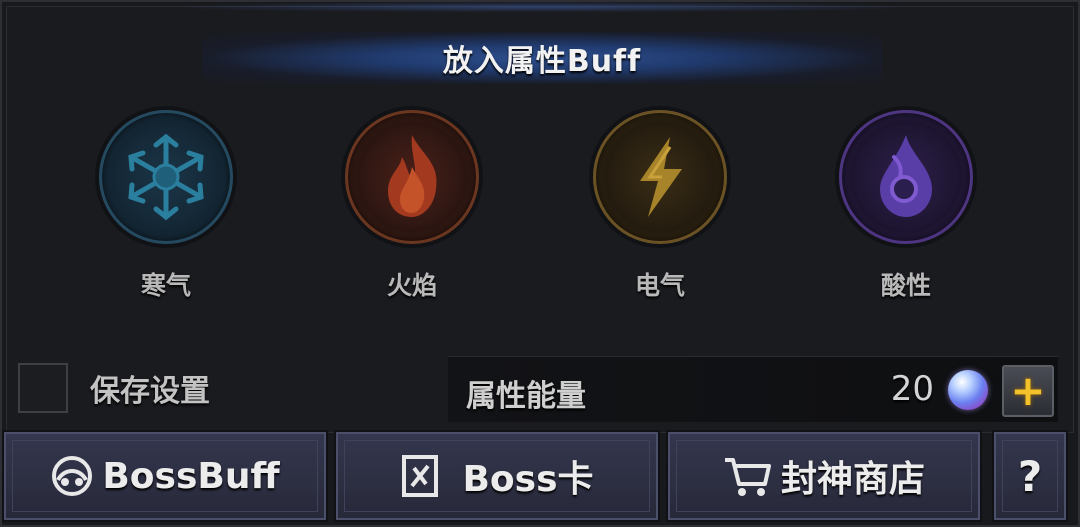  I want to click on buff-label-electric: 电气, so click(659, 285).